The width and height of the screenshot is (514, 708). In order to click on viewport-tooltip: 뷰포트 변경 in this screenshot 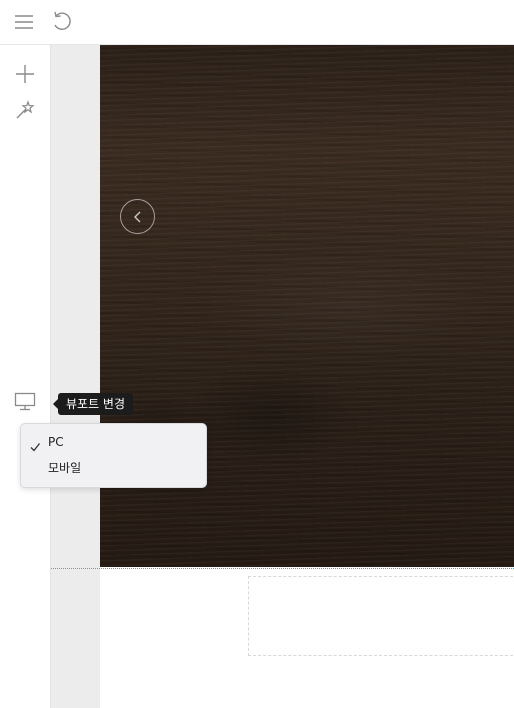, I will do `click(93, 404)`.